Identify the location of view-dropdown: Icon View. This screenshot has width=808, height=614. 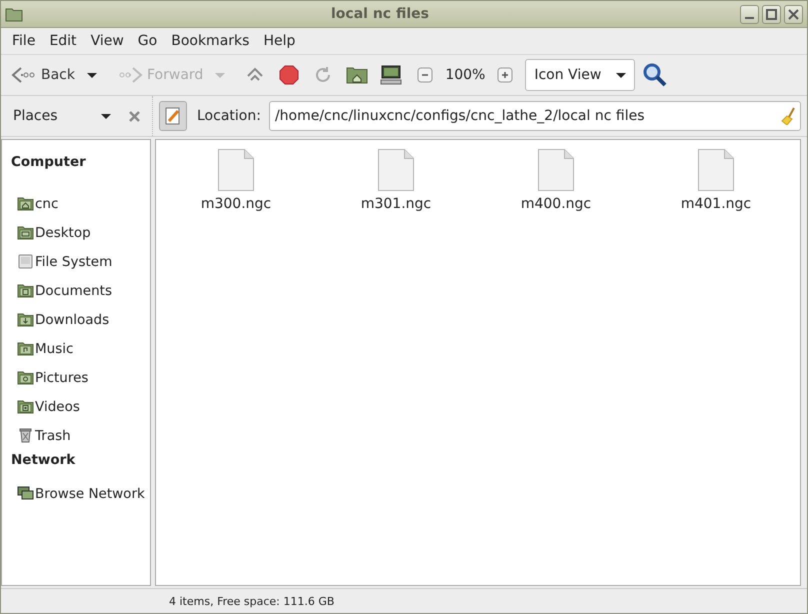
(580, 75).